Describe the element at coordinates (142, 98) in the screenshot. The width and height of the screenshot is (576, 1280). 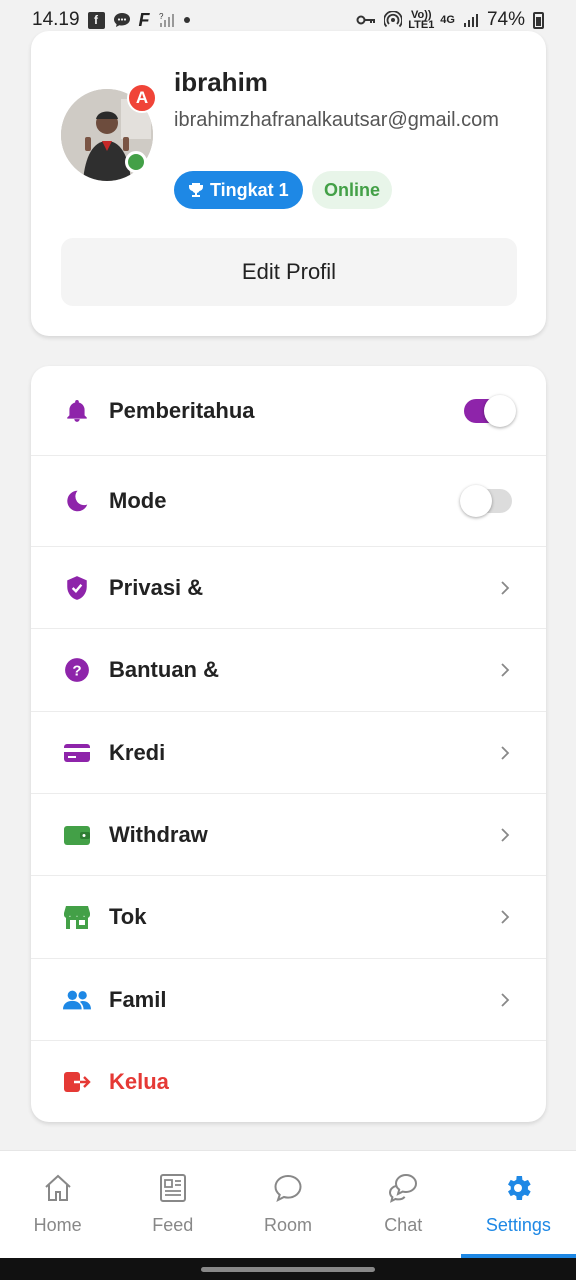
I see `avatar-badge: A` at that location.